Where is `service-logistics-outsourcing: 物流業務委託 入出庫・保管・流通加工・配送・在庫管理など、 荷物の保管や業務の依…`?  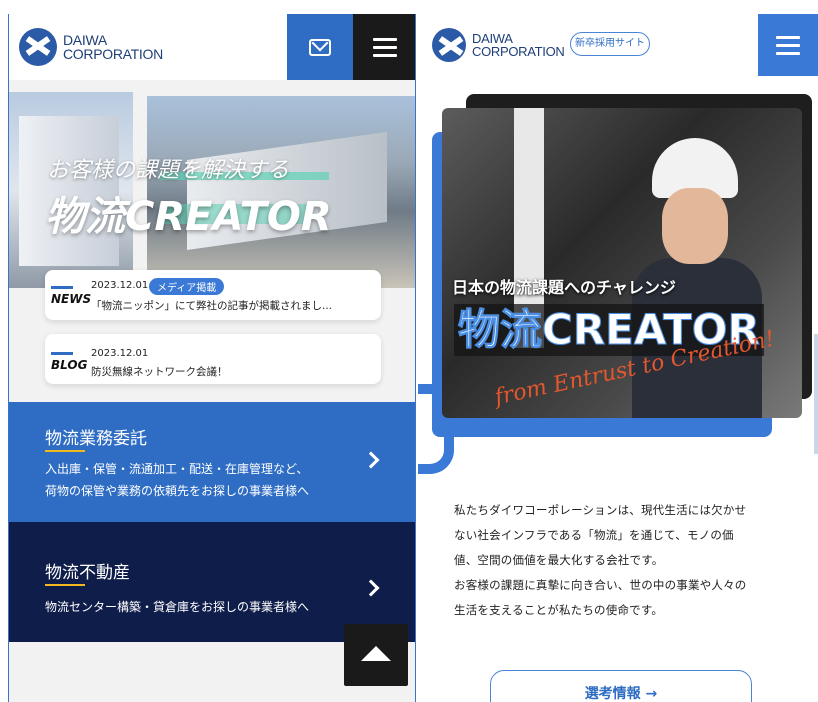 service-logistics-outsourcing: 物流業務委託 入出庫・保管・流通加工・配送・在庫管理など、 荷物の保管や業務の依… is located at coordinates (212, 462).